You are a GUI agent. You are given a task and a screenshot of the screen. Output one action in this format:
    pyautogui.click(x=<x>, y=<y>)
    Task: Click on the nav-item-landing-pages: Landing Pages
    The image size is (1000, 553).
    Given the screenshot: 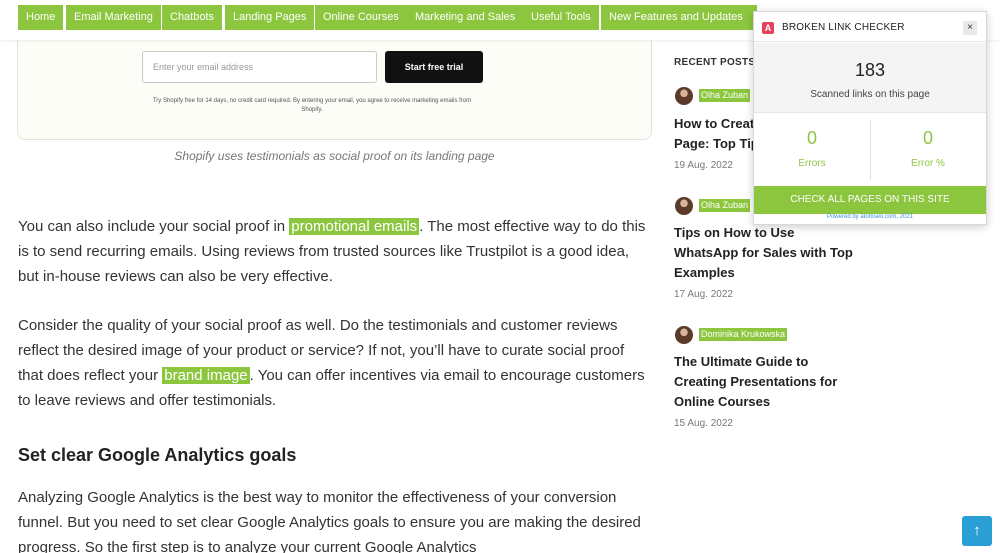 What is the action you would take?
    pyautogui.click(x=270, y=17)
    